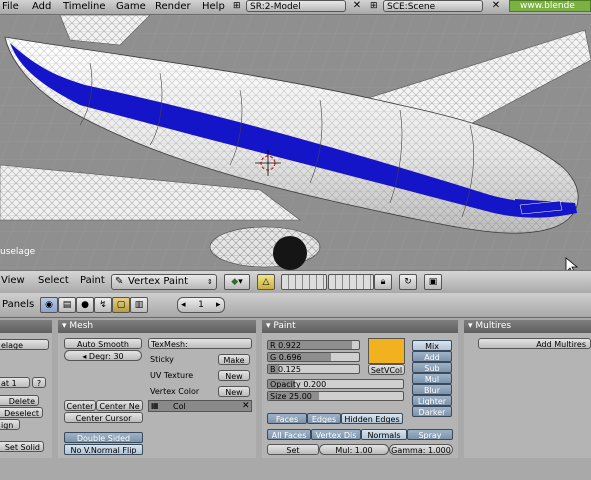 The image size is (591, 480). Describe the element at coordinates (200, 343) in the screenshot. I see `texmesh-field: TexMesh:` at that location.